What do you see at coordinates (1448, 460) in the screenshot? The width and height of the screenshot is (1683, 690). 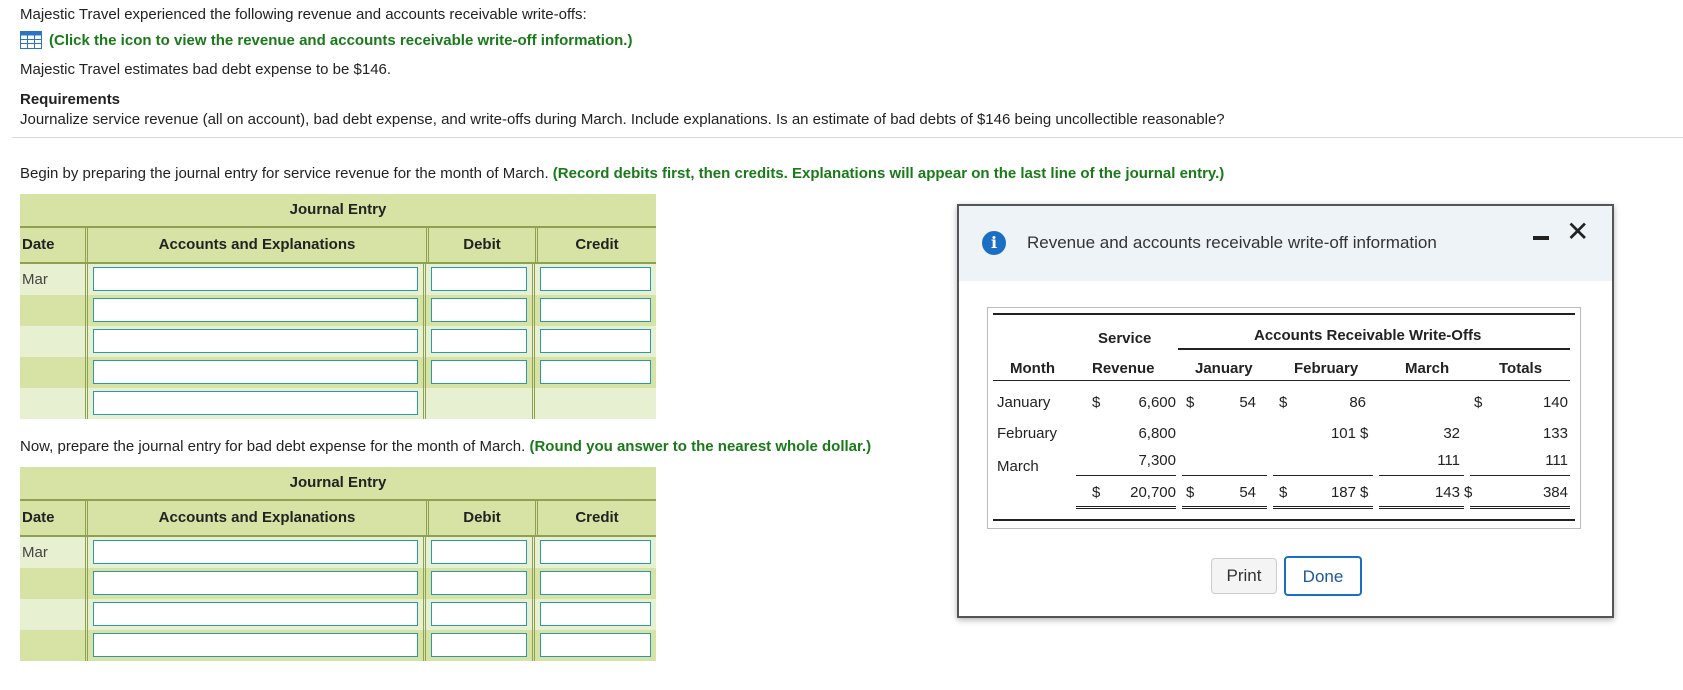 I see `mar-value: 111` at bounding box center [1448, 460].